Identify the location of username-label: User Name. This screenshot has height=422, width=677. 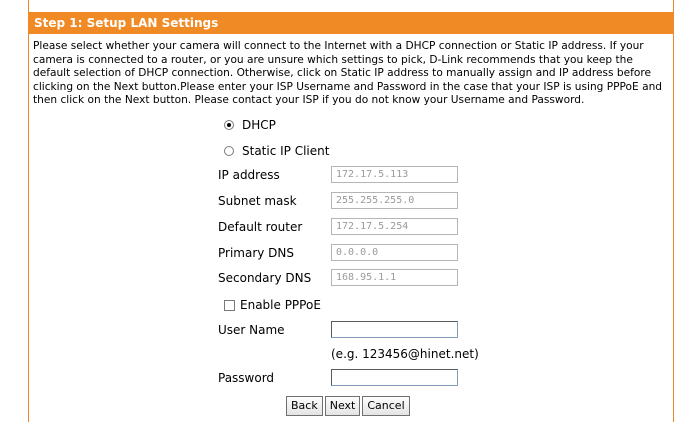
(251, 330).